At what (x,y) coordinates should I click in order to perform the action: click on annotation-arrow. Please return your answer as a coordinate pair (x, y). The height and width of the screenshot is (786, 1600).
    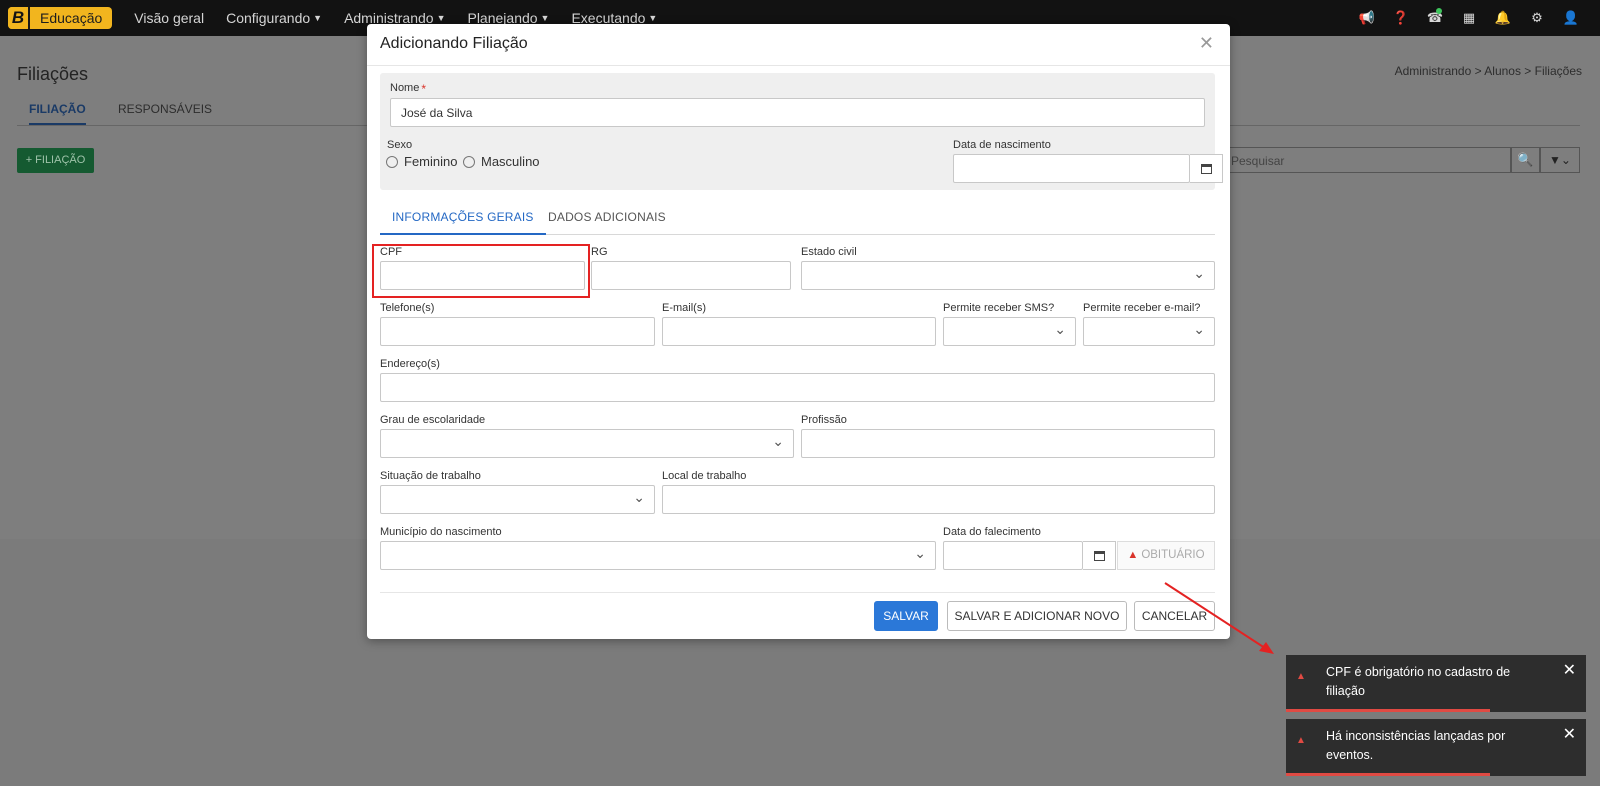
    Looking at the image, I should click on (1219, 618).